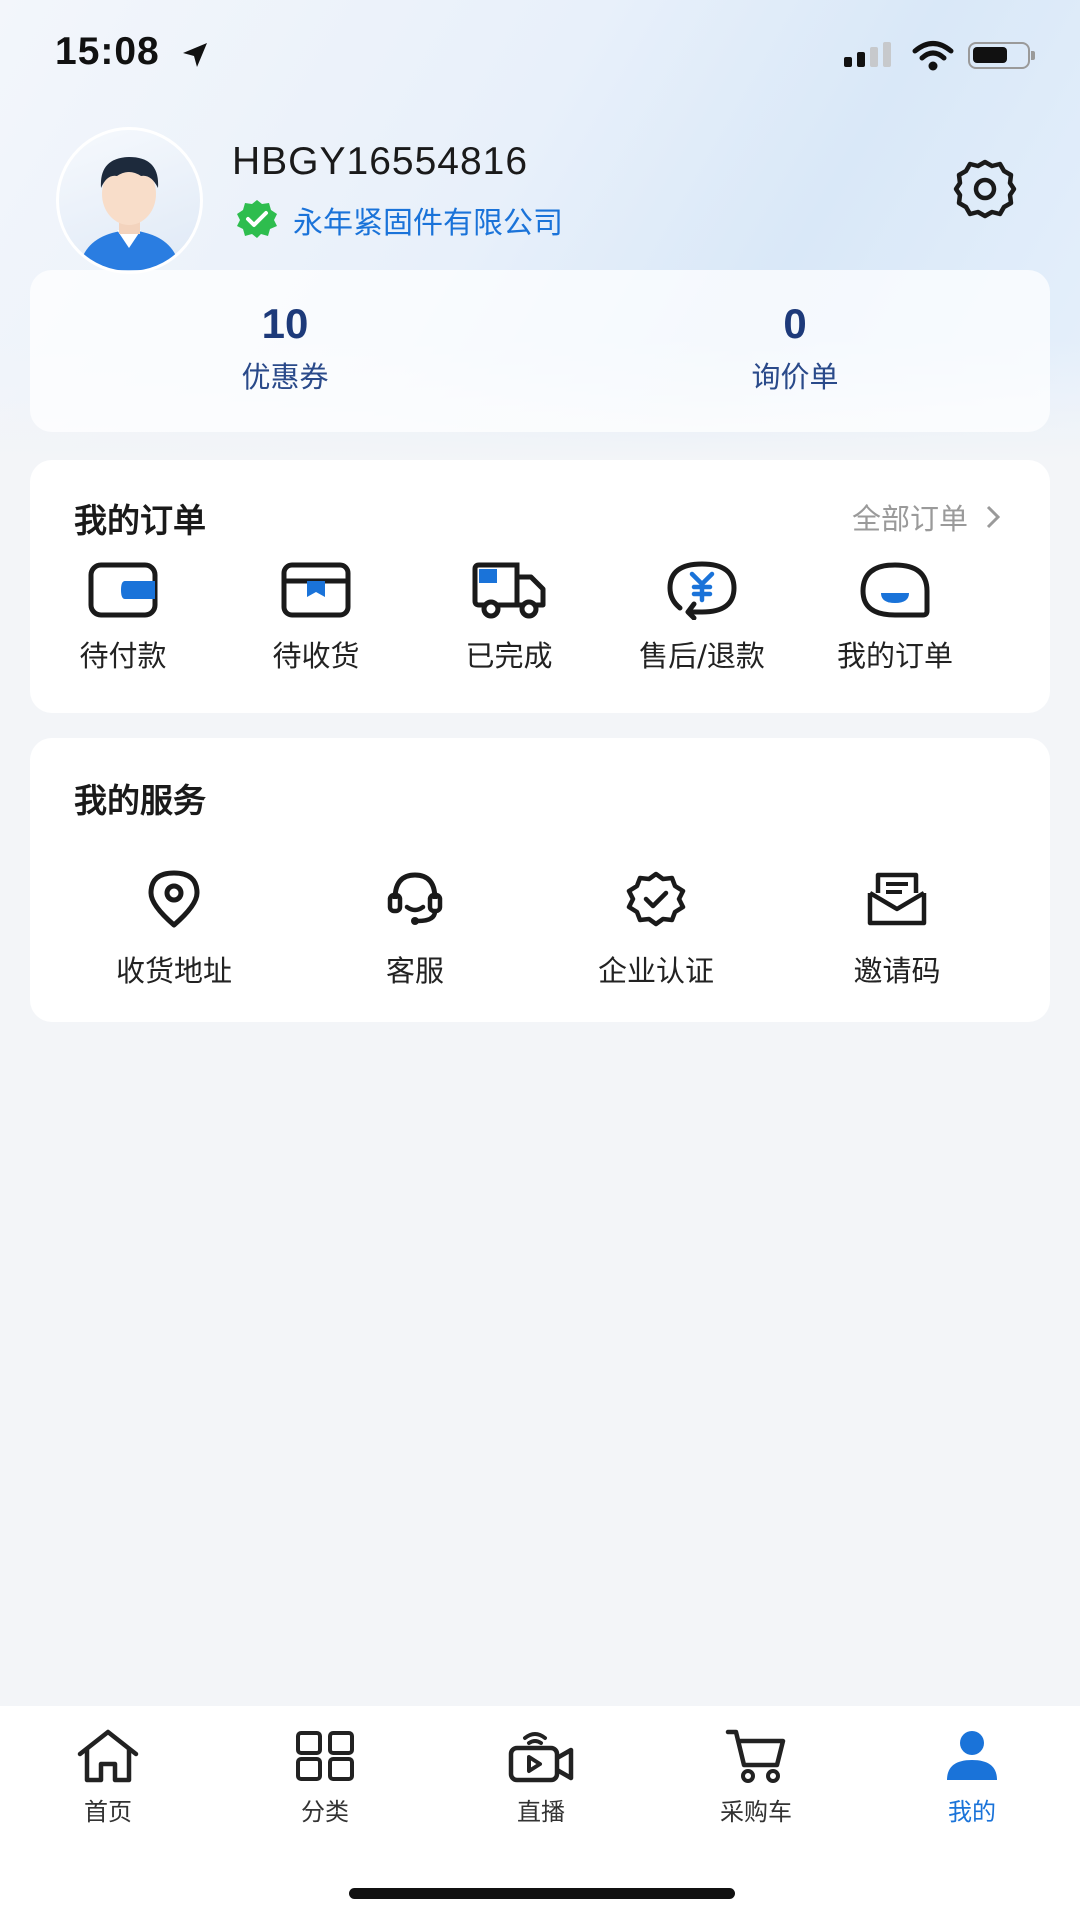 The image size is (1080, 1920). What do you see at coordinates (897, 899) in the screenshot?
I see `envelope-icon` at bounding box center [897, 899].